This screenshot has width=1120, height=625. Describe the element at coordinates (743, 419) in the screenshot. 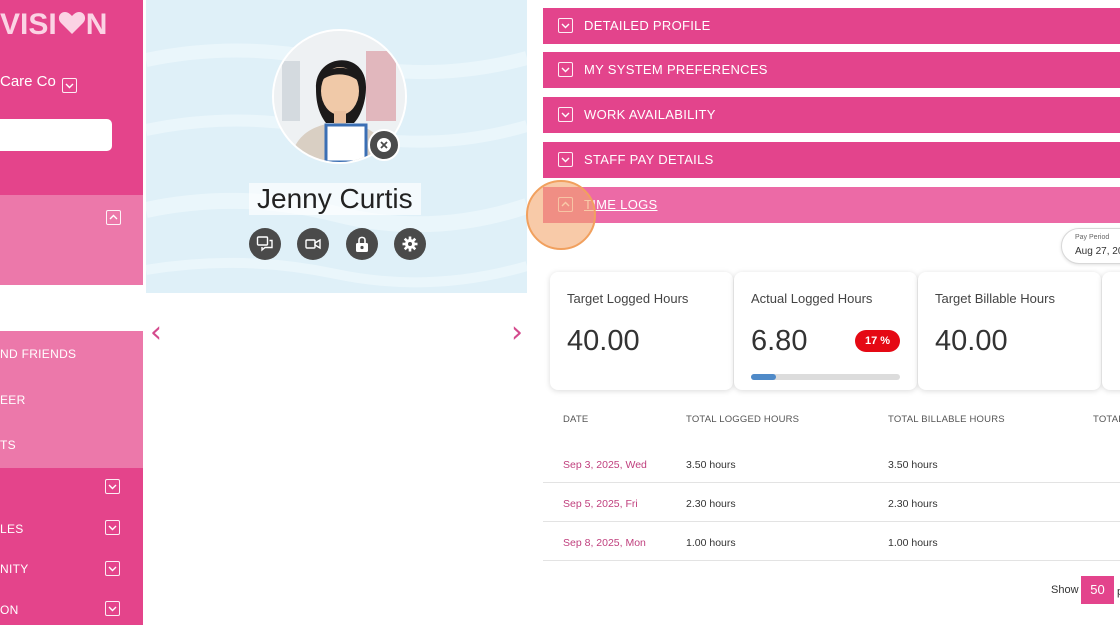

I see `column-header-logged: TOTAL LOGGED HOURS` at that location.